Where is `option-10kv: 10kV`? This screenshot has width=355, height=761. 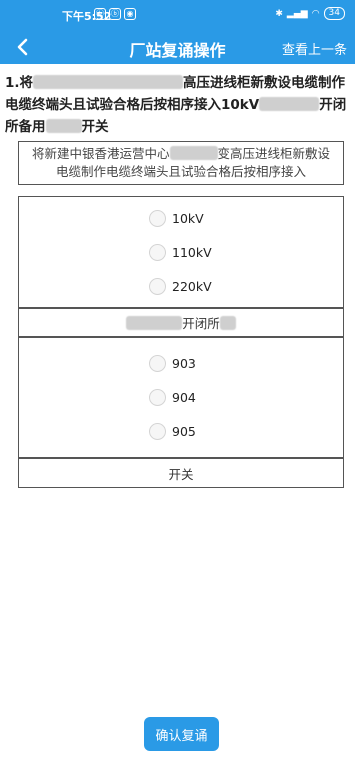
option-10kv: 10kV is located at coordinates (246, 218).